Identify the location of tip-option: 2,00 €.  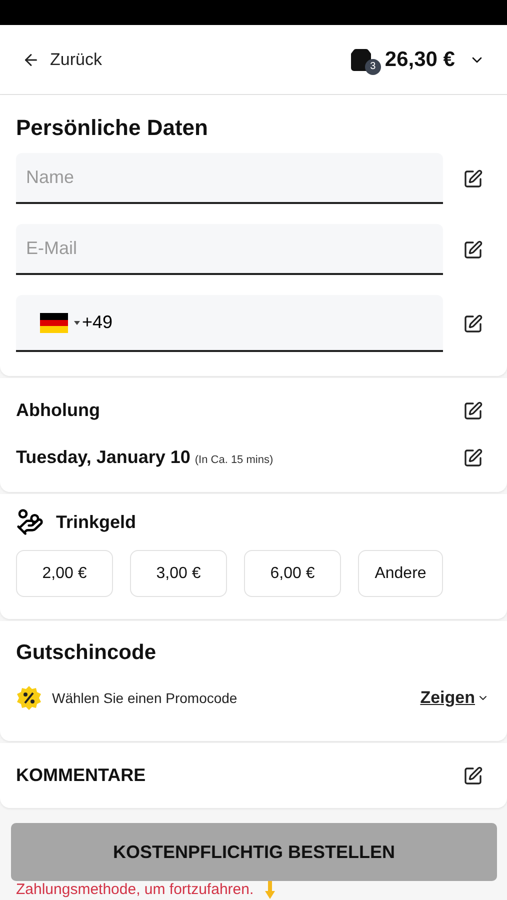
(64, 573).